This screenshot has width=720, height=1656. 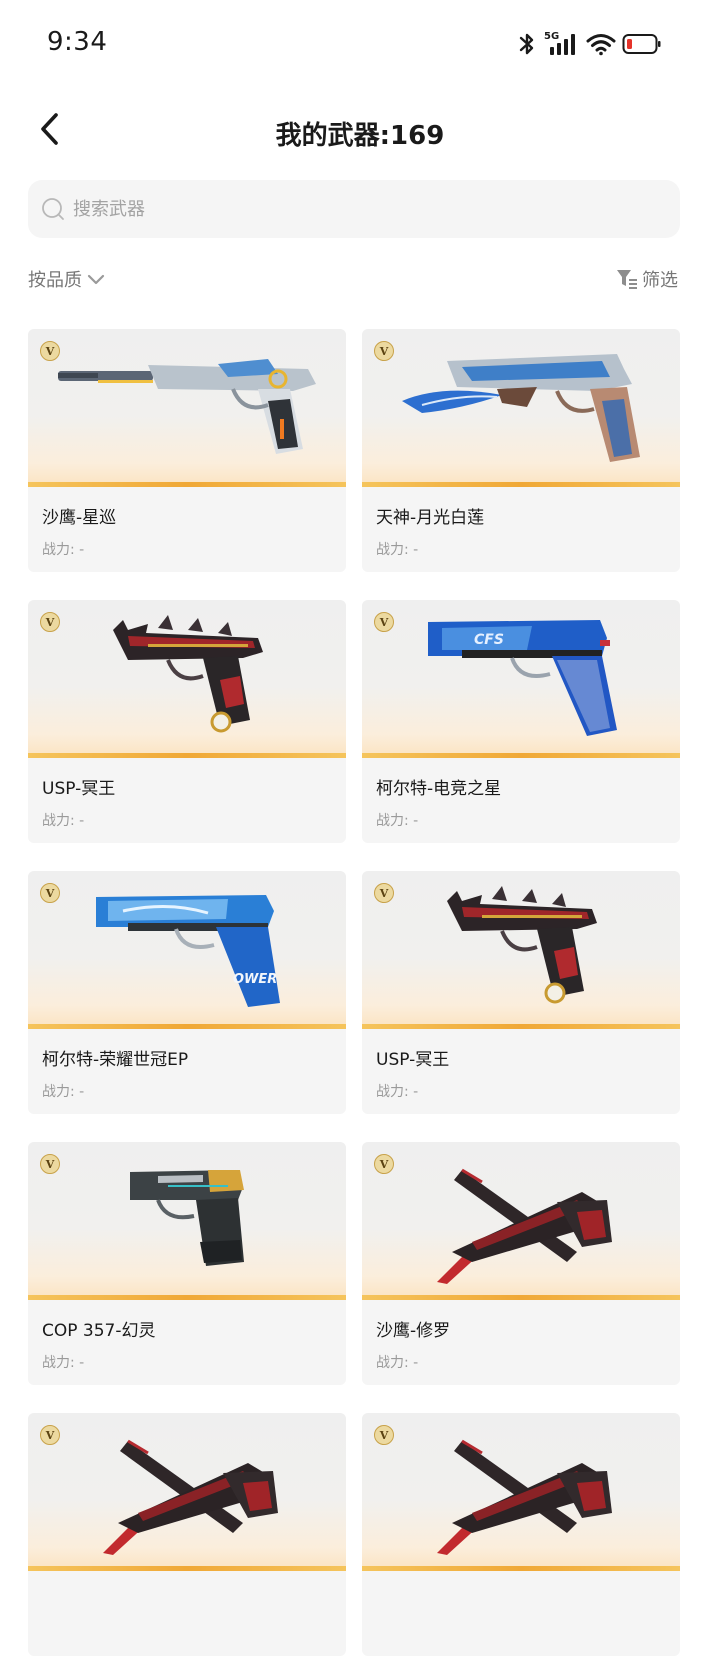 I want to click on status-icons: 5G, so click(x=589, y=44).